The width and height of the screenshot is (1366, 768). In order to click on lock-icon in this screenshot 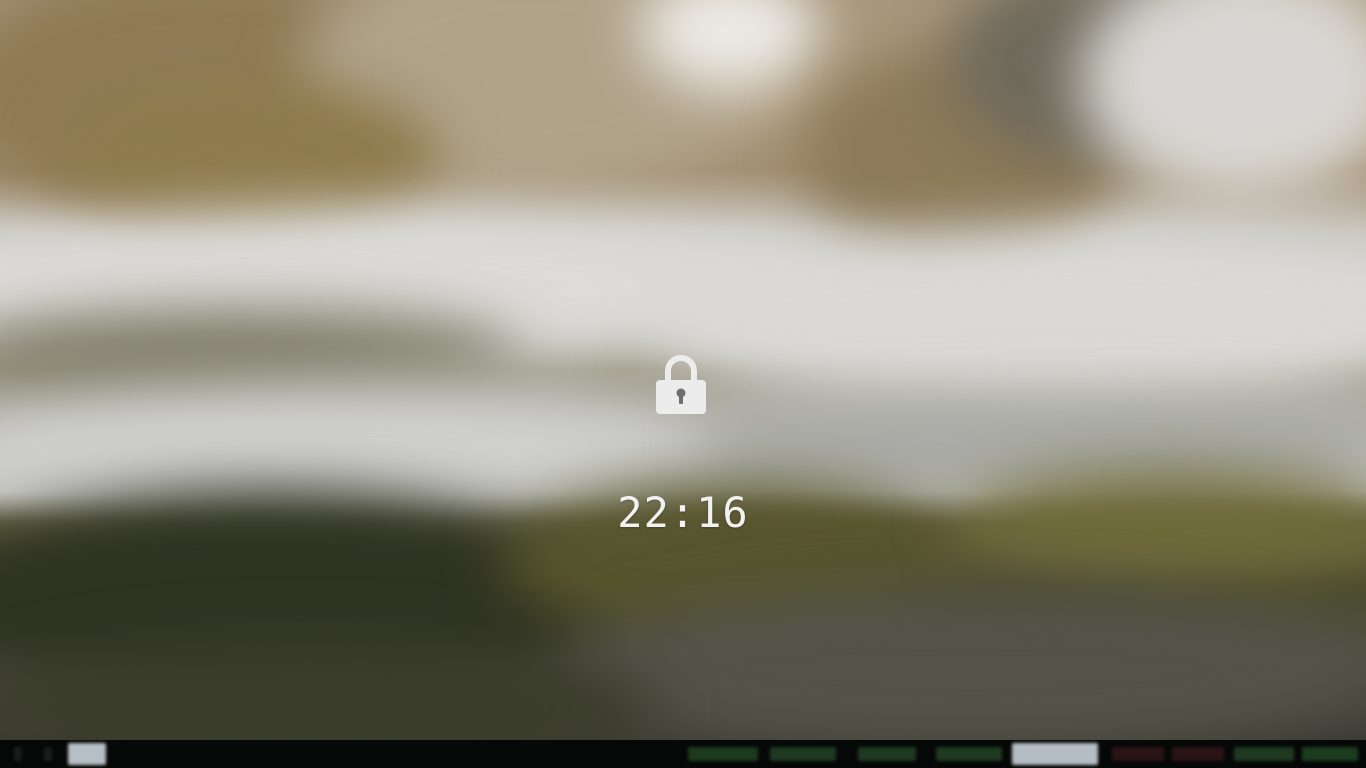, I will do `click(681, 384)`.